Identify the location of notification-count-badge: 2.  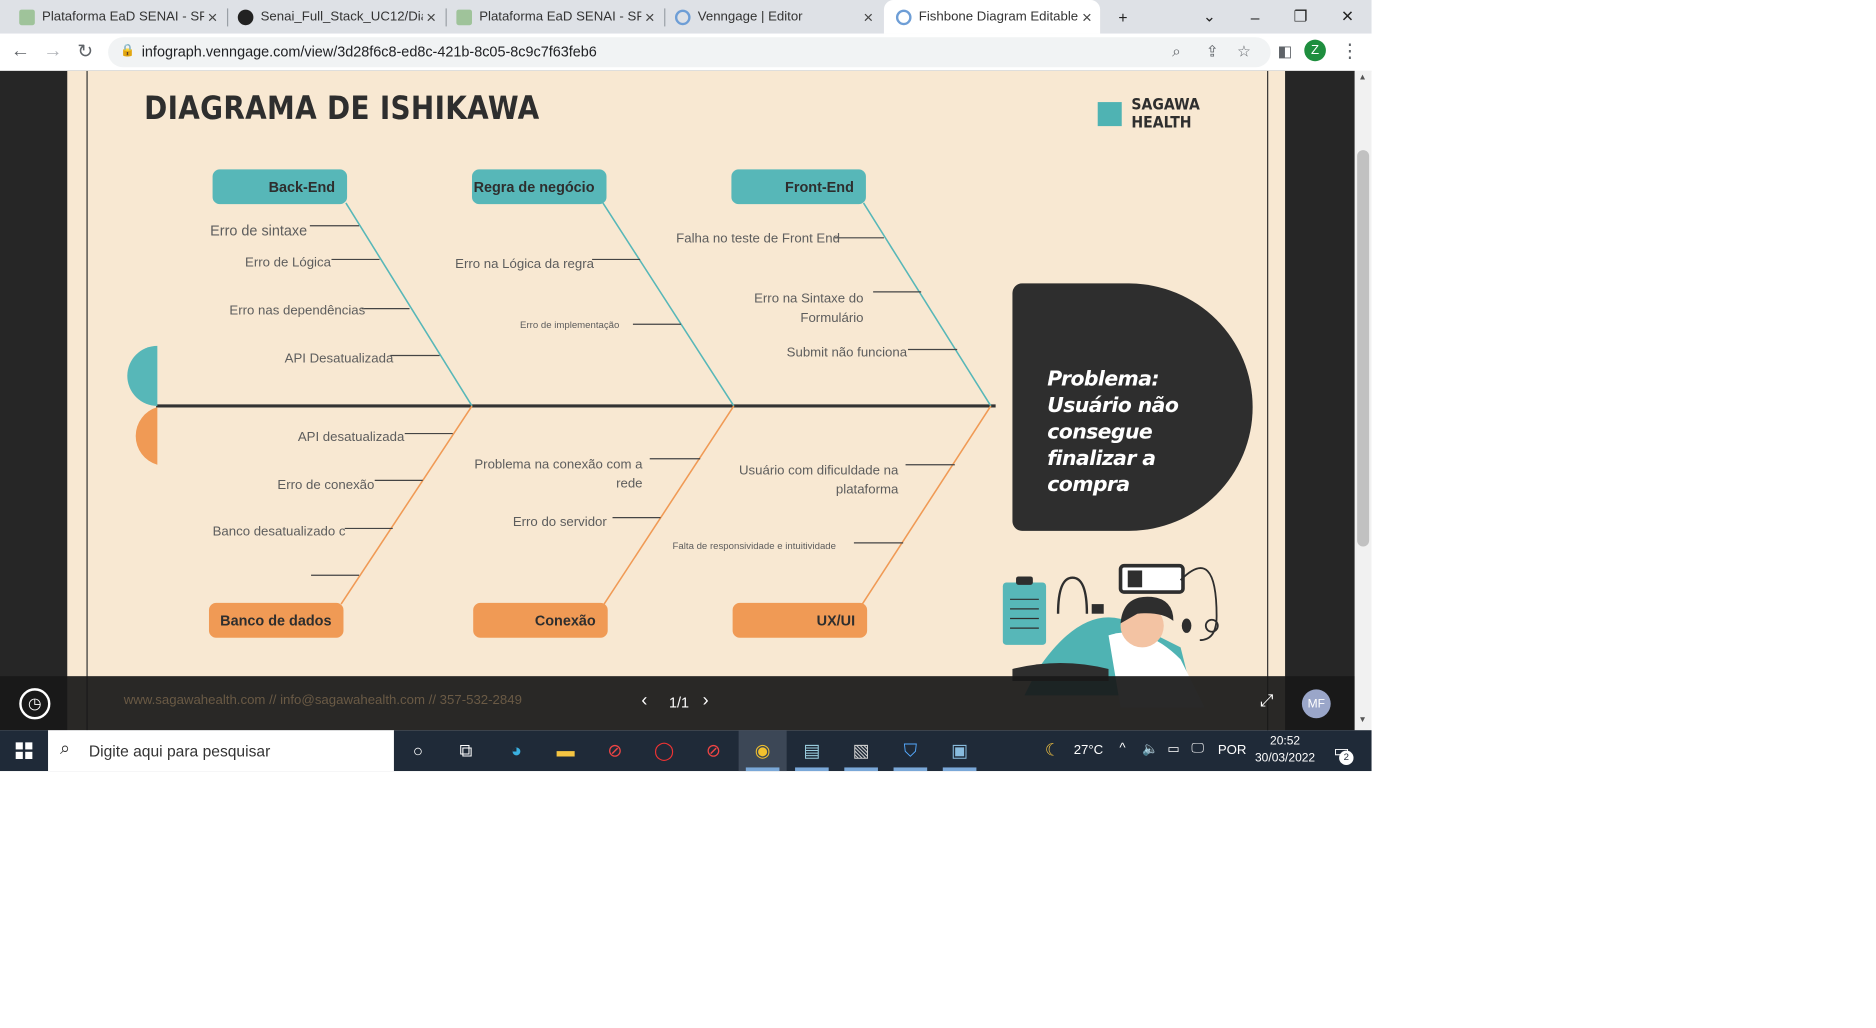
(1346, 758).